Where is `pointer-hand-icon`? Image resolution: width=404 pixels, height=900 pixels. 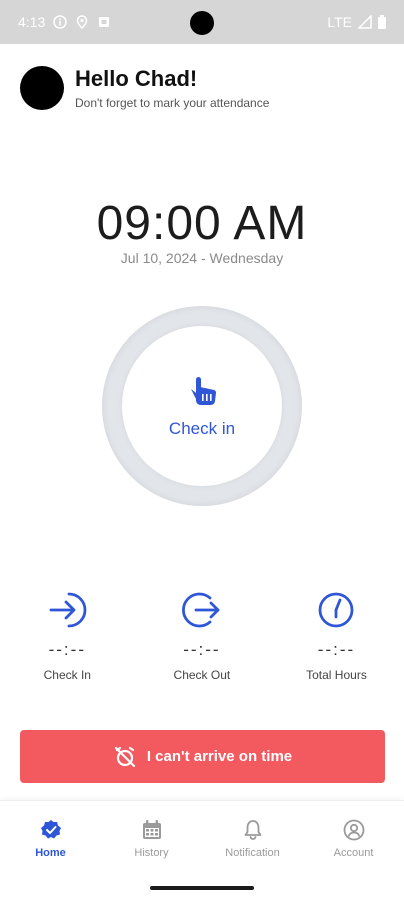
pointer-hand-icon is located at coordinates (203, 391).